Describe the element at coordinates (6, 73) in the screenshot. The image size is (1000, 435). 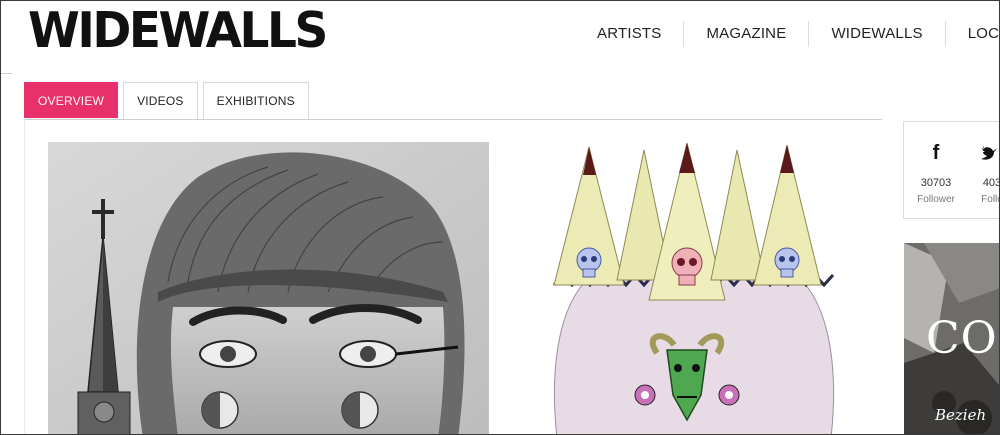
I see `header-divider` at that location.